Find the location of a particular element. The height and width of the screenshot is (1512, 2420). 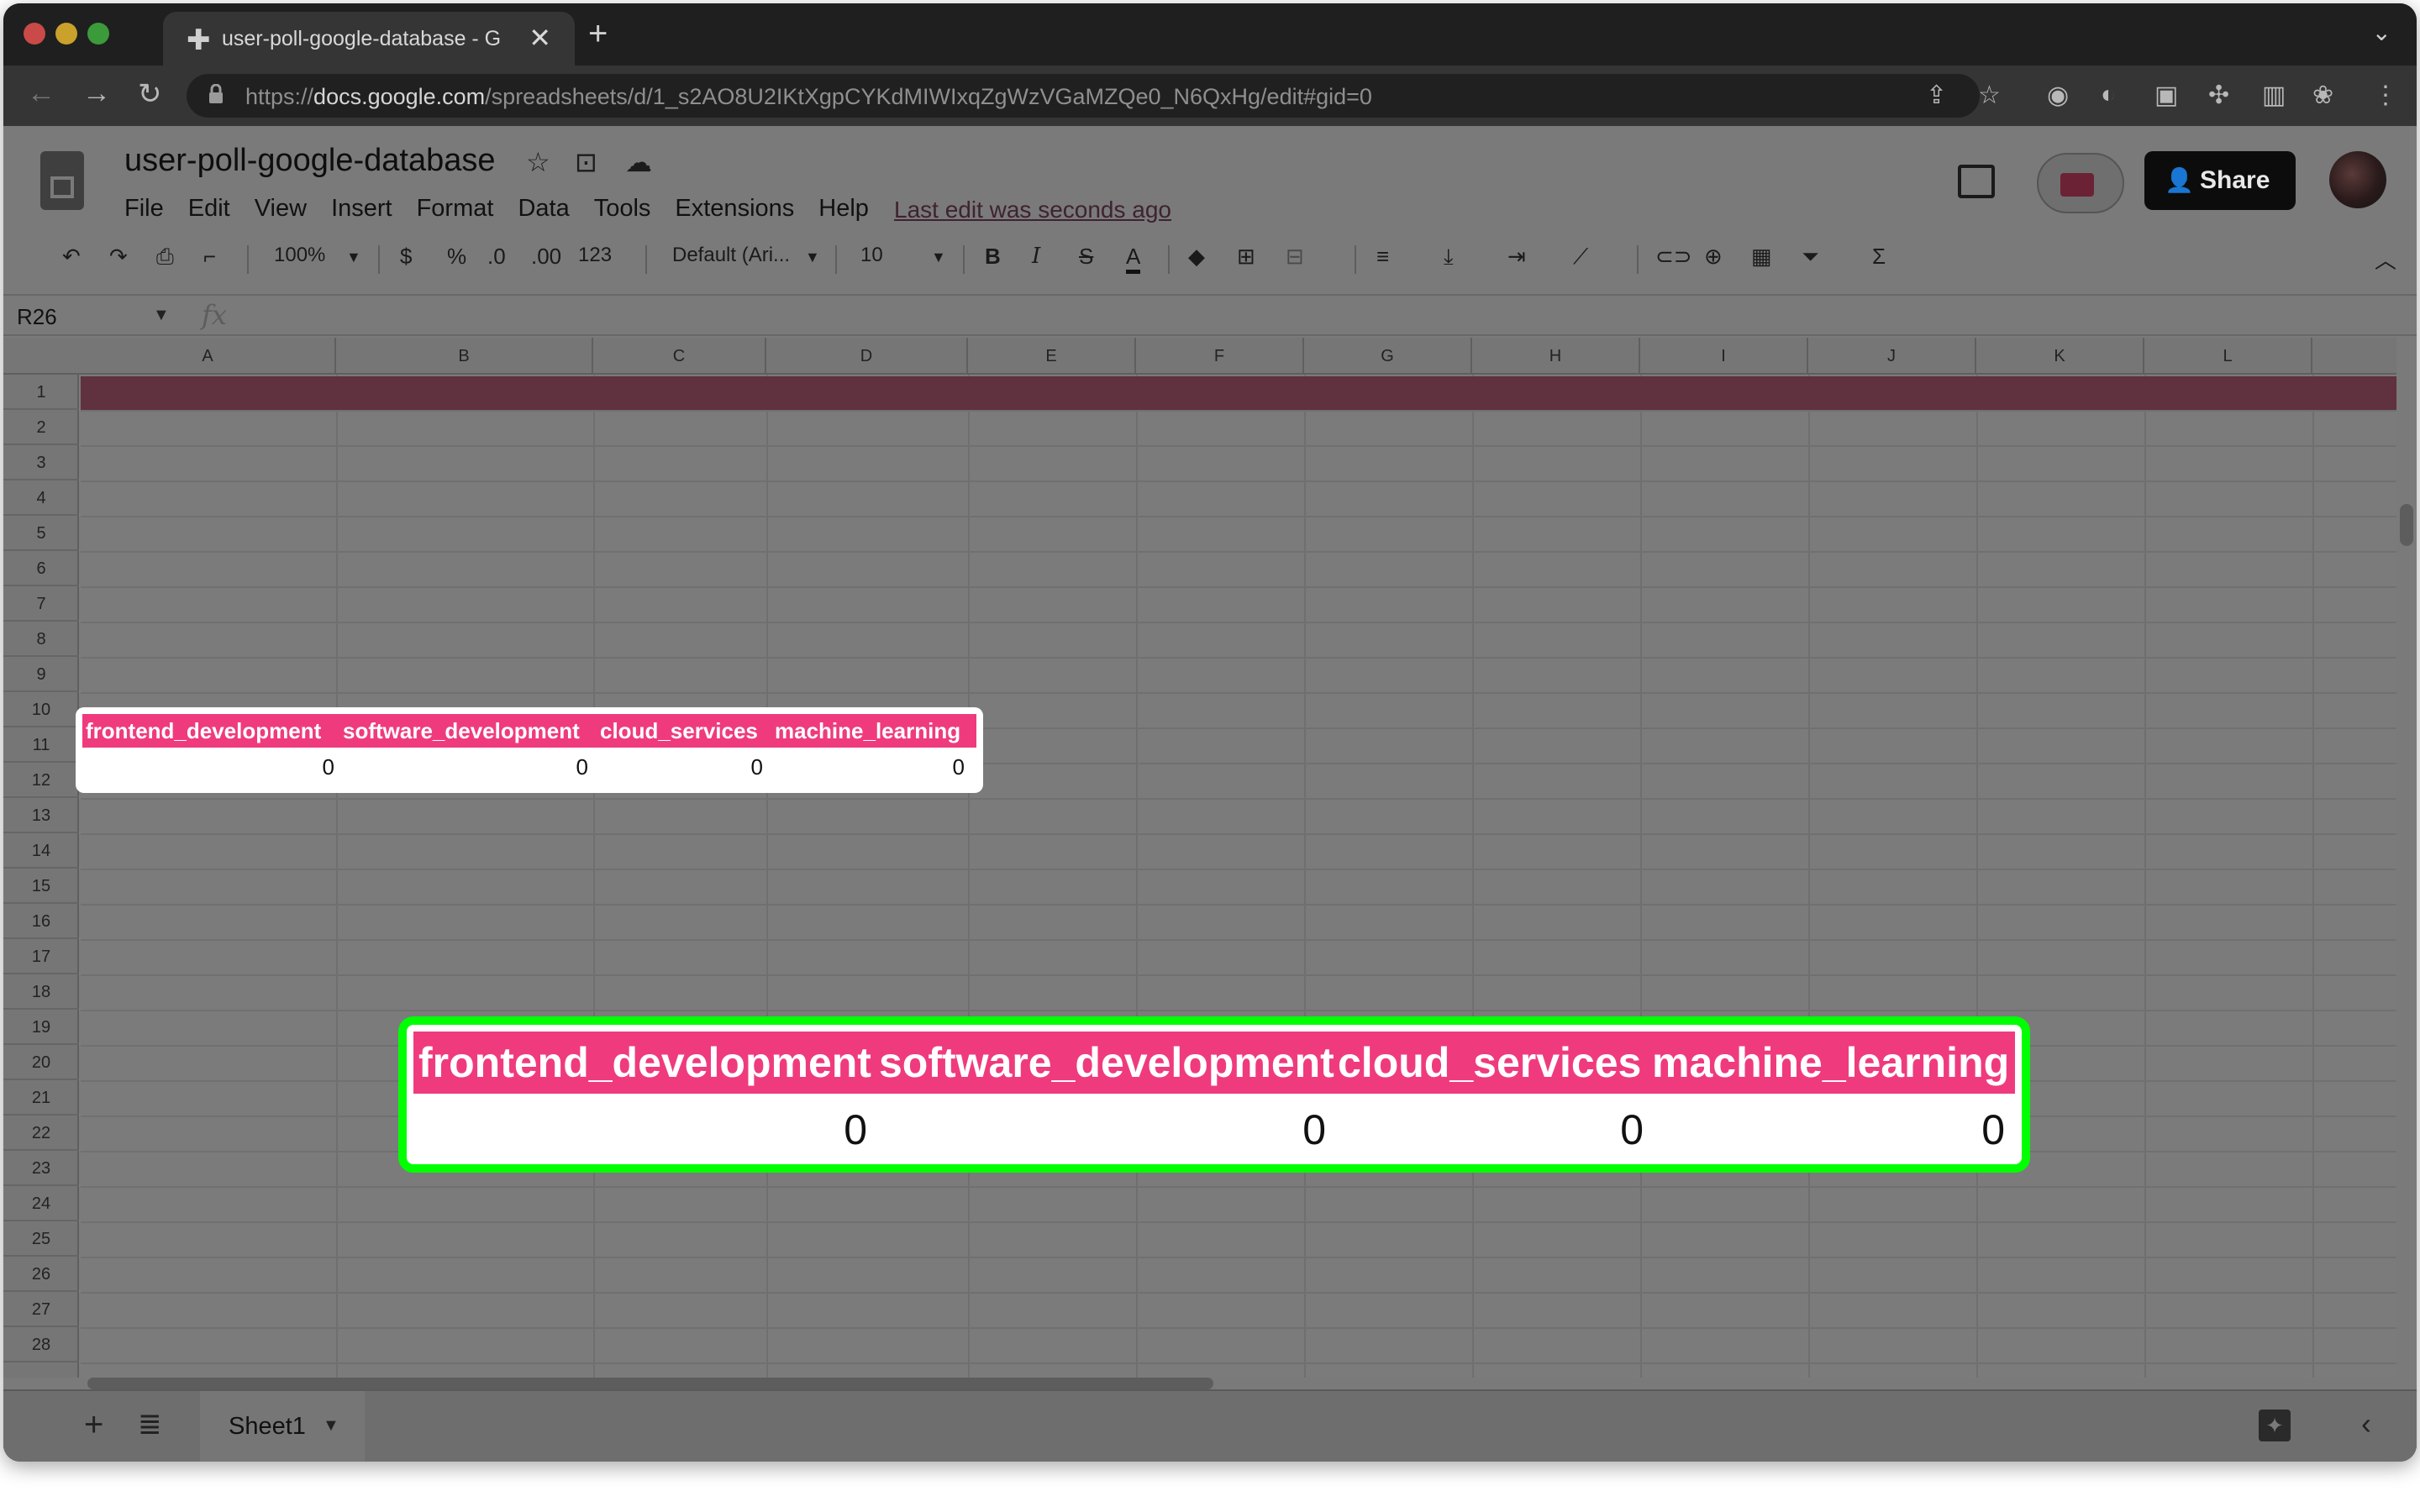

font-size-caret-icon: ▼ is located at coordinates (938, 257).